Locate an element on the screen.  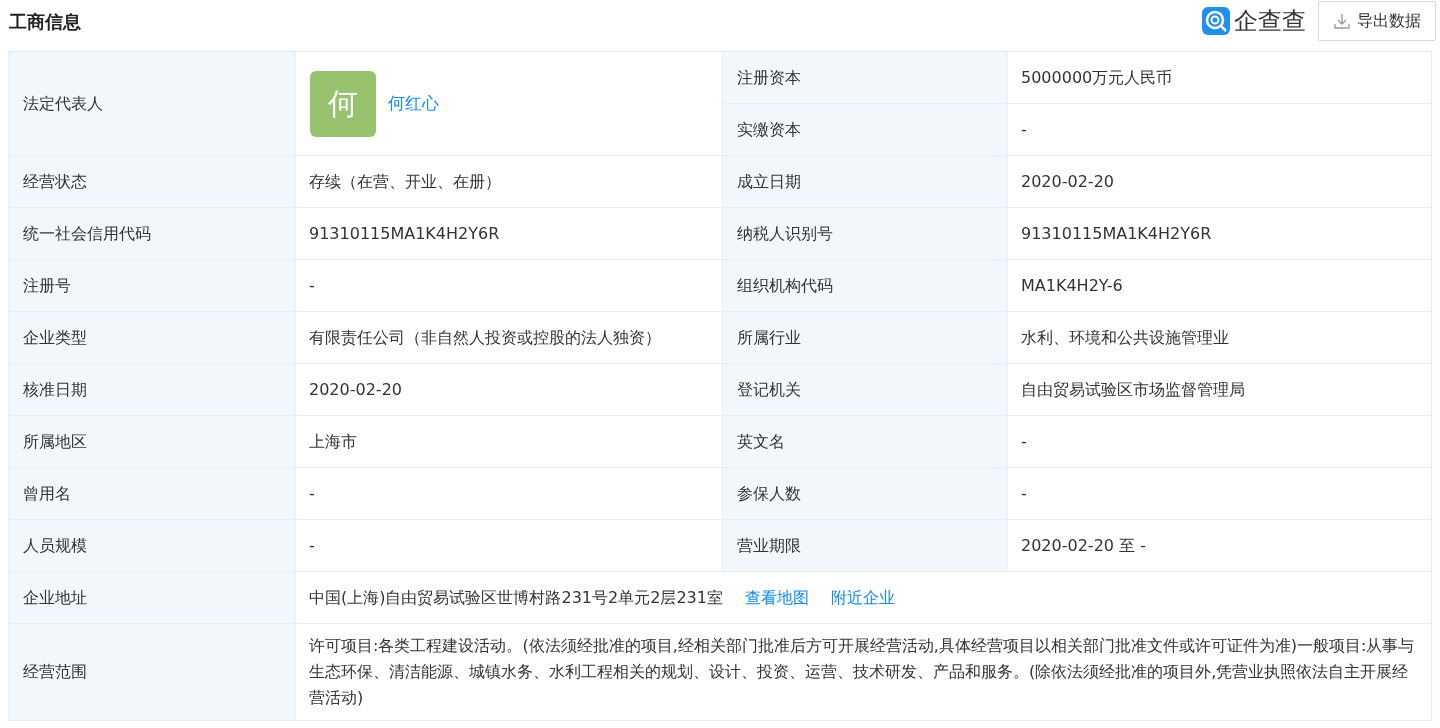
field-label: 经营状态 is located at coordinates (152, 181).